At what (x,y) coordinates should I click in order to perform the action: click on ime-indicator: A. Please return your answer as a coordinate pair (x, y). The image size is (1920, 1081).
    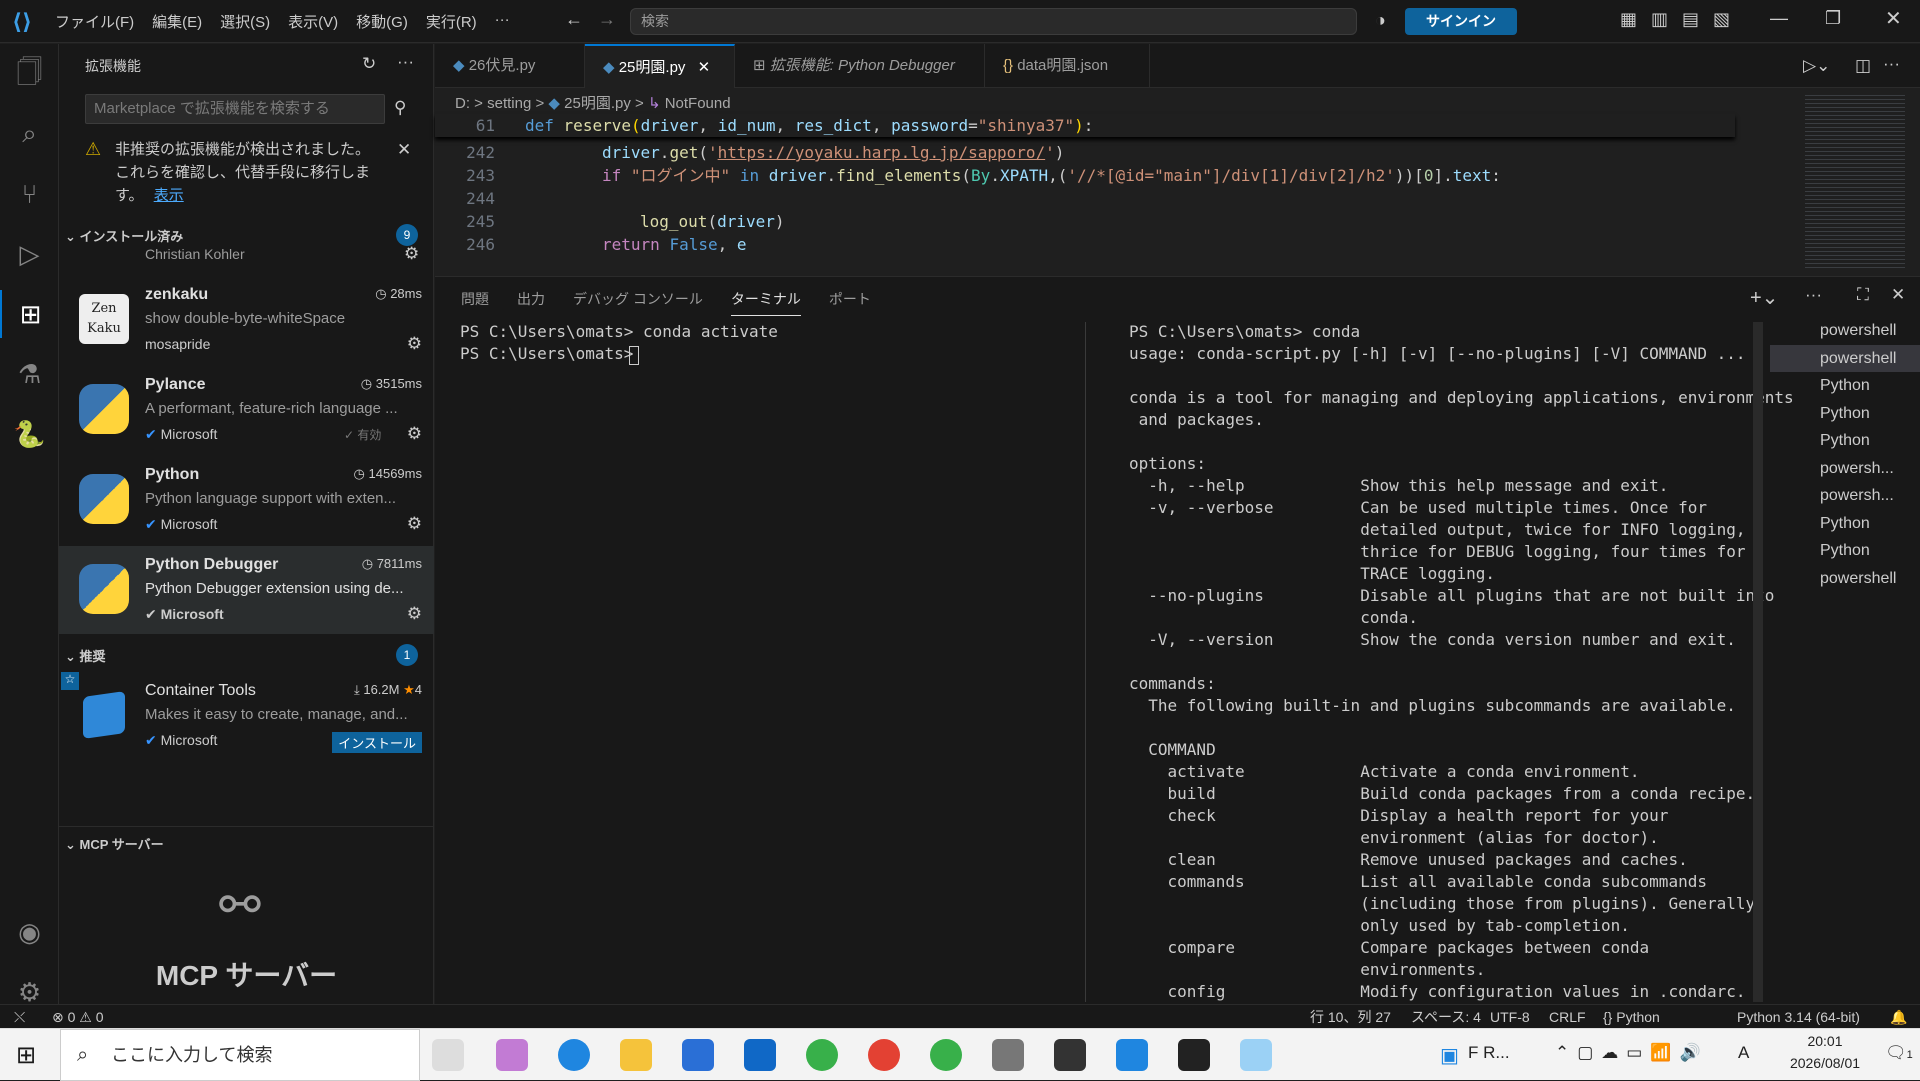
    Looking at the image, I should click on (1743, 1053).